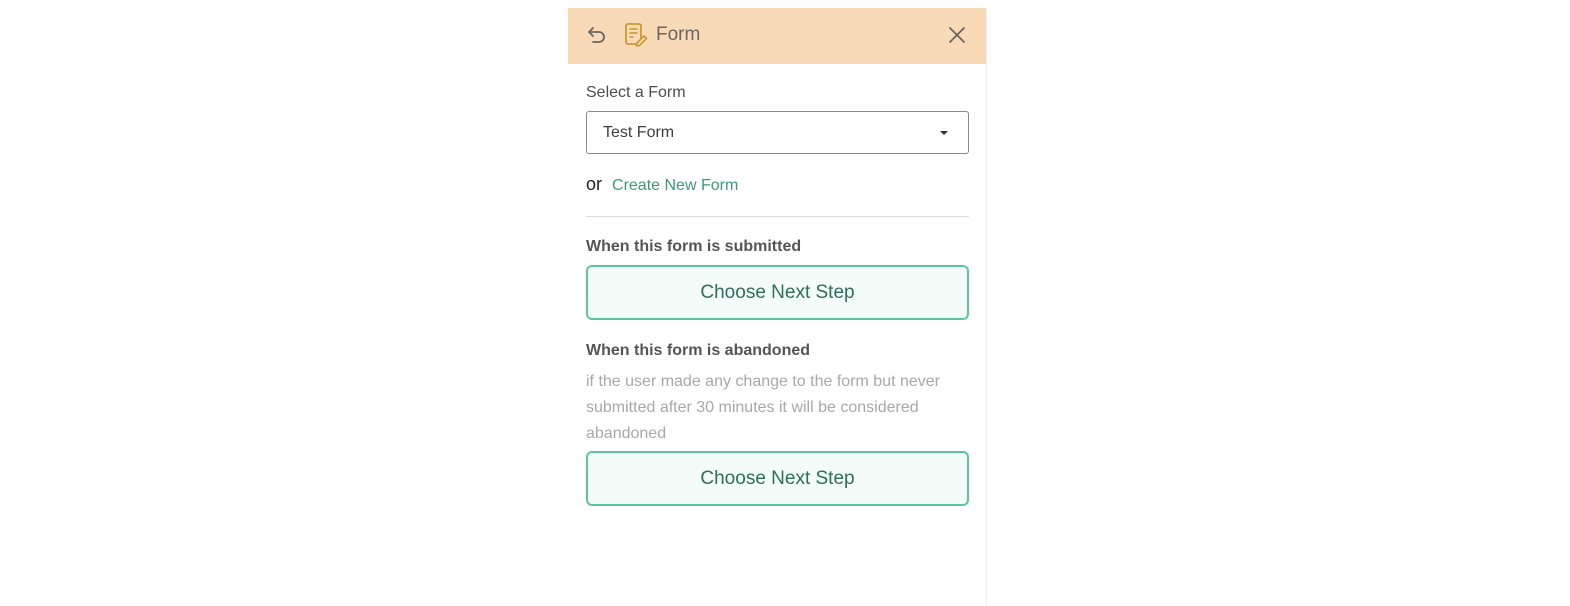  What do you see at coordinates (639, 132) in the screenshot?
I see `form-select-value: Test Form` at bounding box center [639, 132].